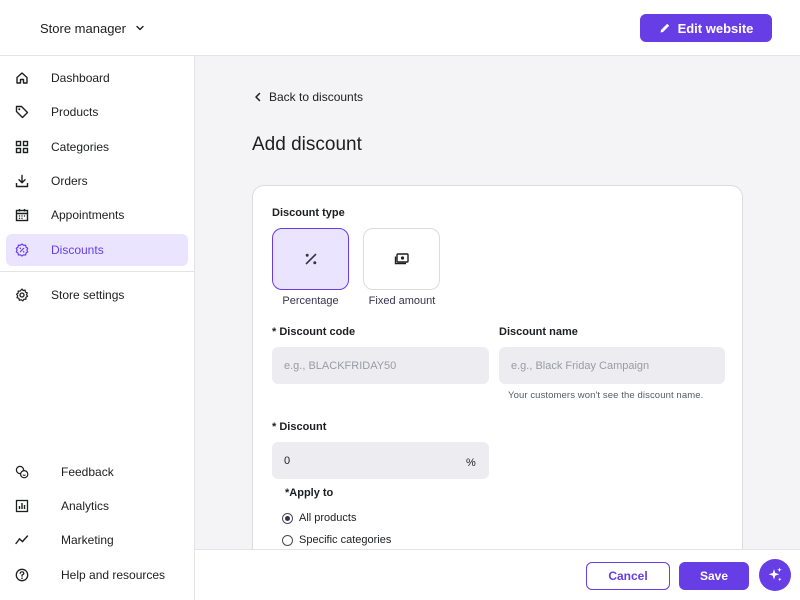 The height and width of the screenshot is (600, 800). What do you see at coordinates (258, 97) in the screenshot?
I see `chevron-left-icon` at bounding box center [258, 97].